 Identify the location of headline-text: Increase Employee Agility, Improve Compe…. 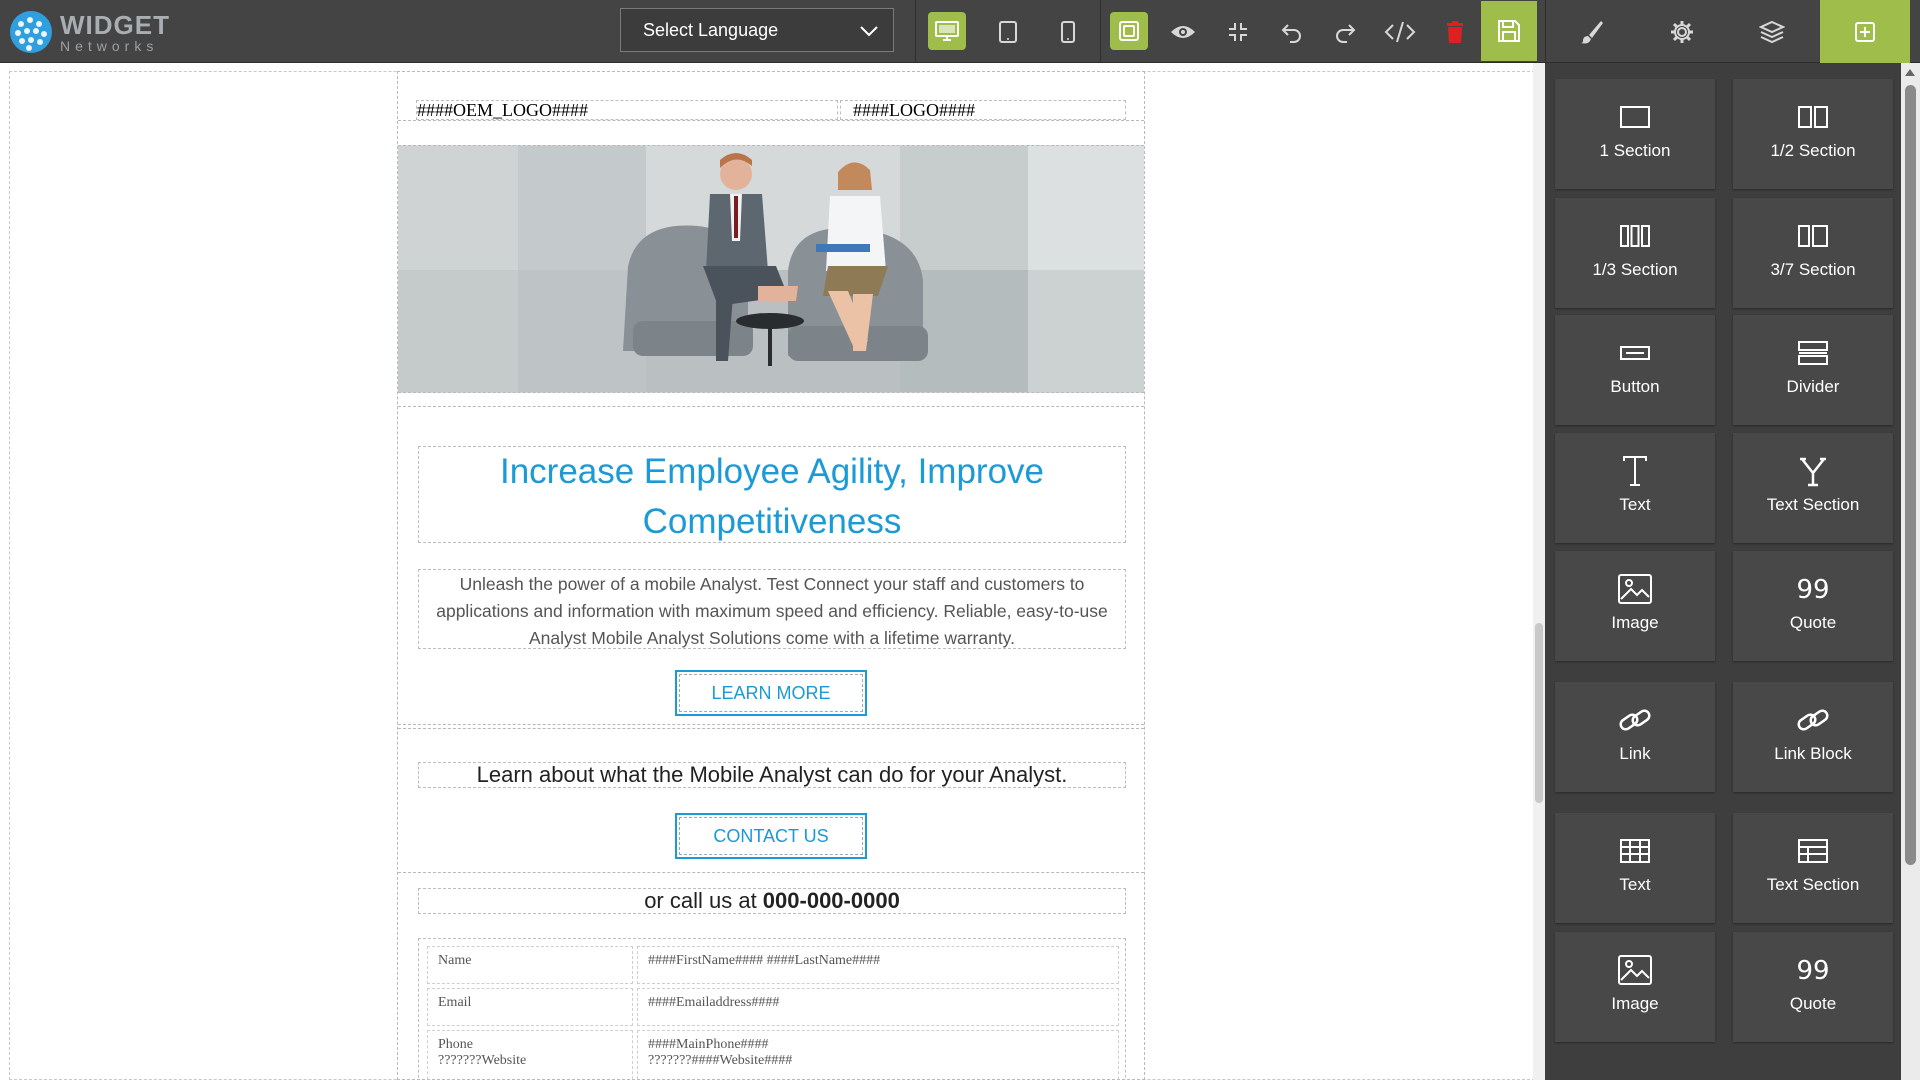
(772, 494).